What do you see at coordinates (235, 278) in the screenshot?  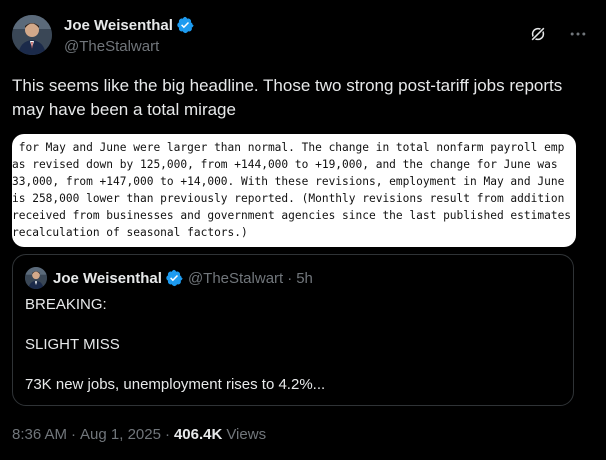 I see `quoted-author-handle: @TheStalwart` at bounding box center [235, 278].